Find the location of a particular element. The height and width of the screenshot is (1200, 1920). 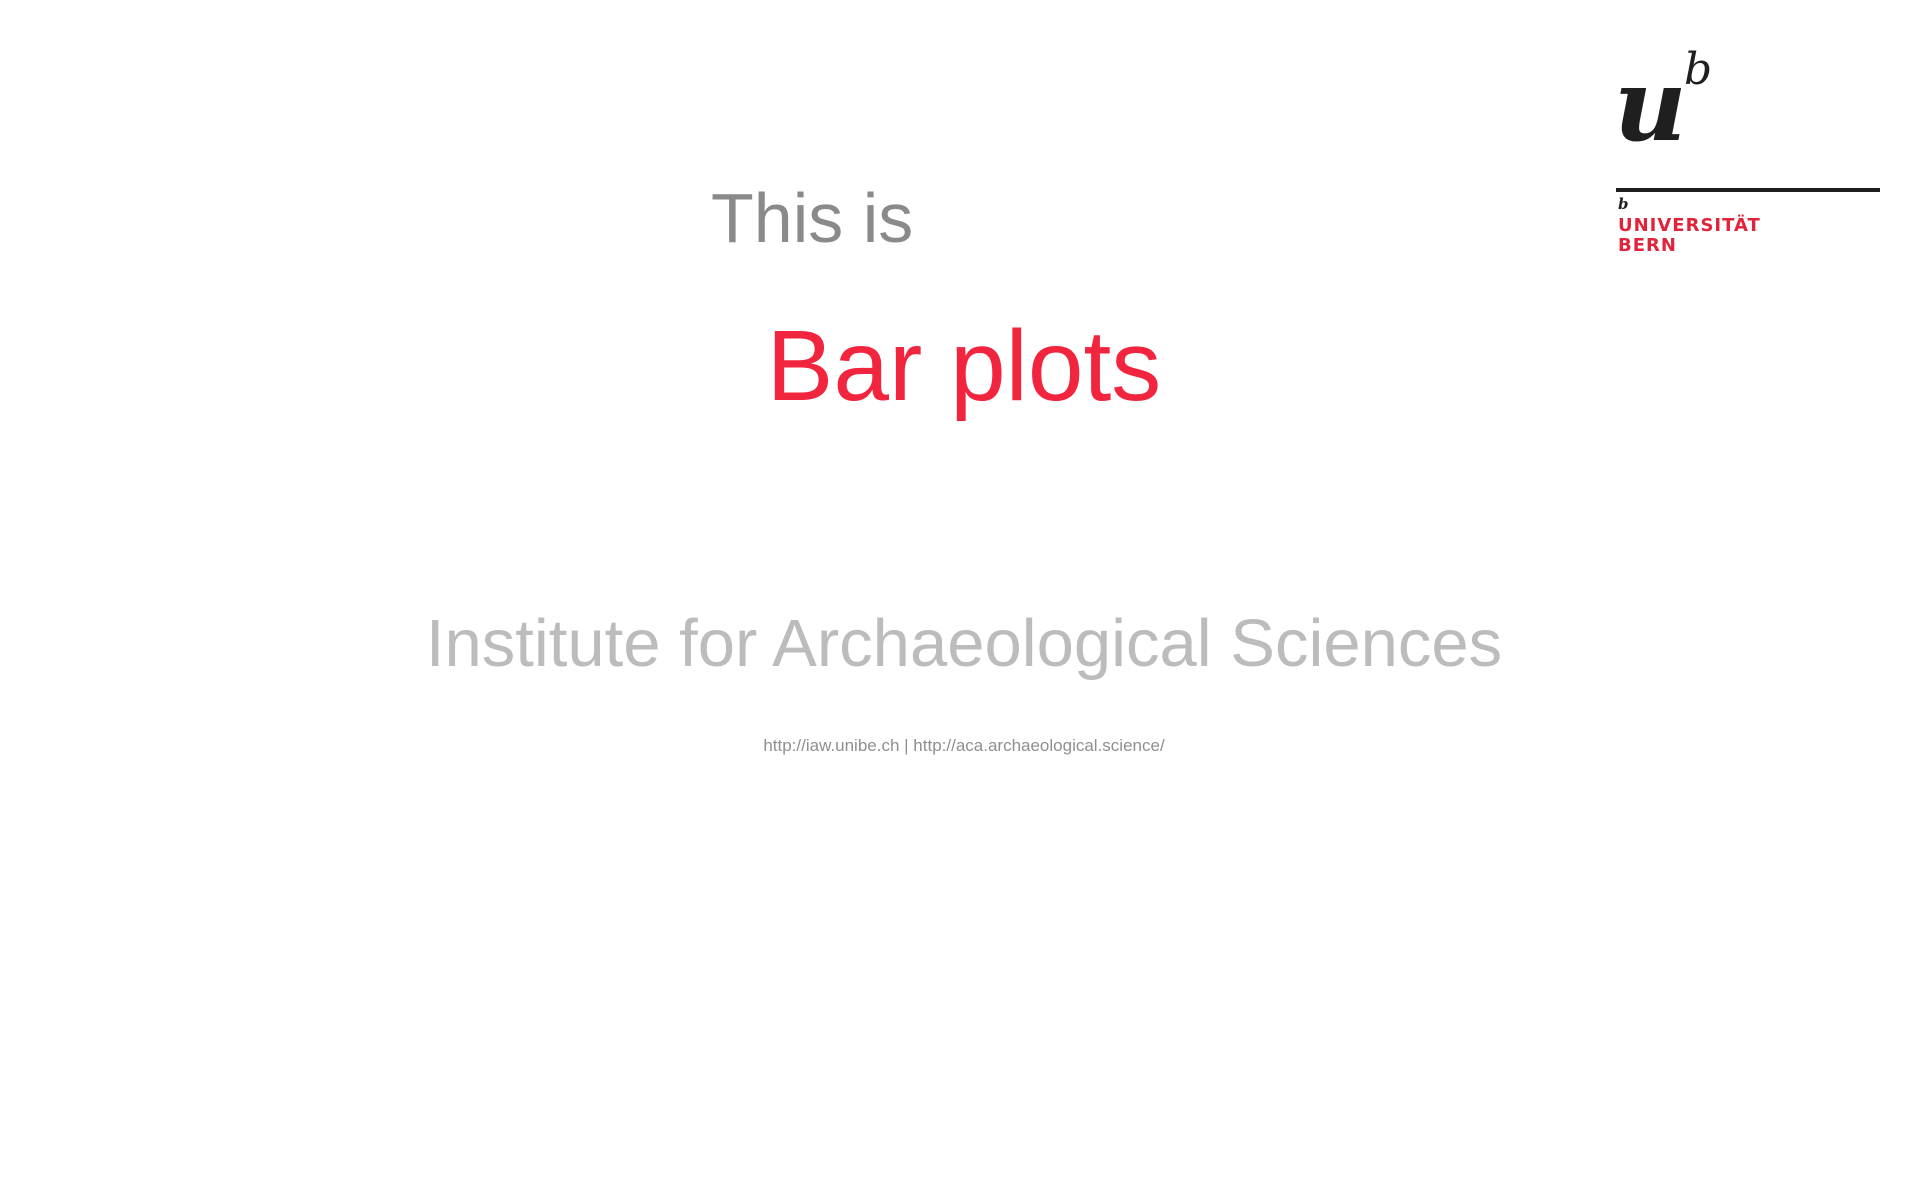

iaw-link: http://iaw.unibe.ch is located at coordinates (831, 745).